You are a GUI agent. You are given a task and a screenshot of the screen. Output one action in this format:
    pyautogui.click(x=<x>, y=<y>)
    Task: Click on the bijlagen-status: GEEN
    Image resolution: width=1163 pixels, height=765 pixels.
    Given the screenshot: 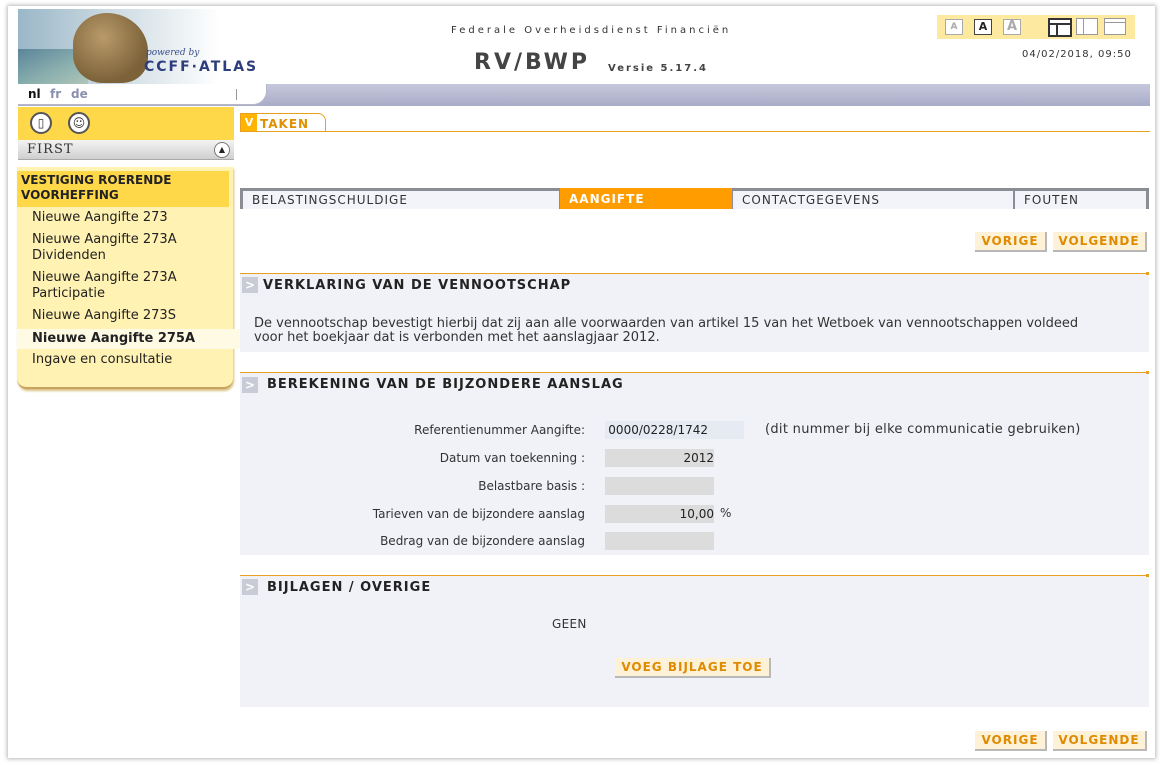 What is the action you would take?
    pyautogui.click(x=569, y=624)
    